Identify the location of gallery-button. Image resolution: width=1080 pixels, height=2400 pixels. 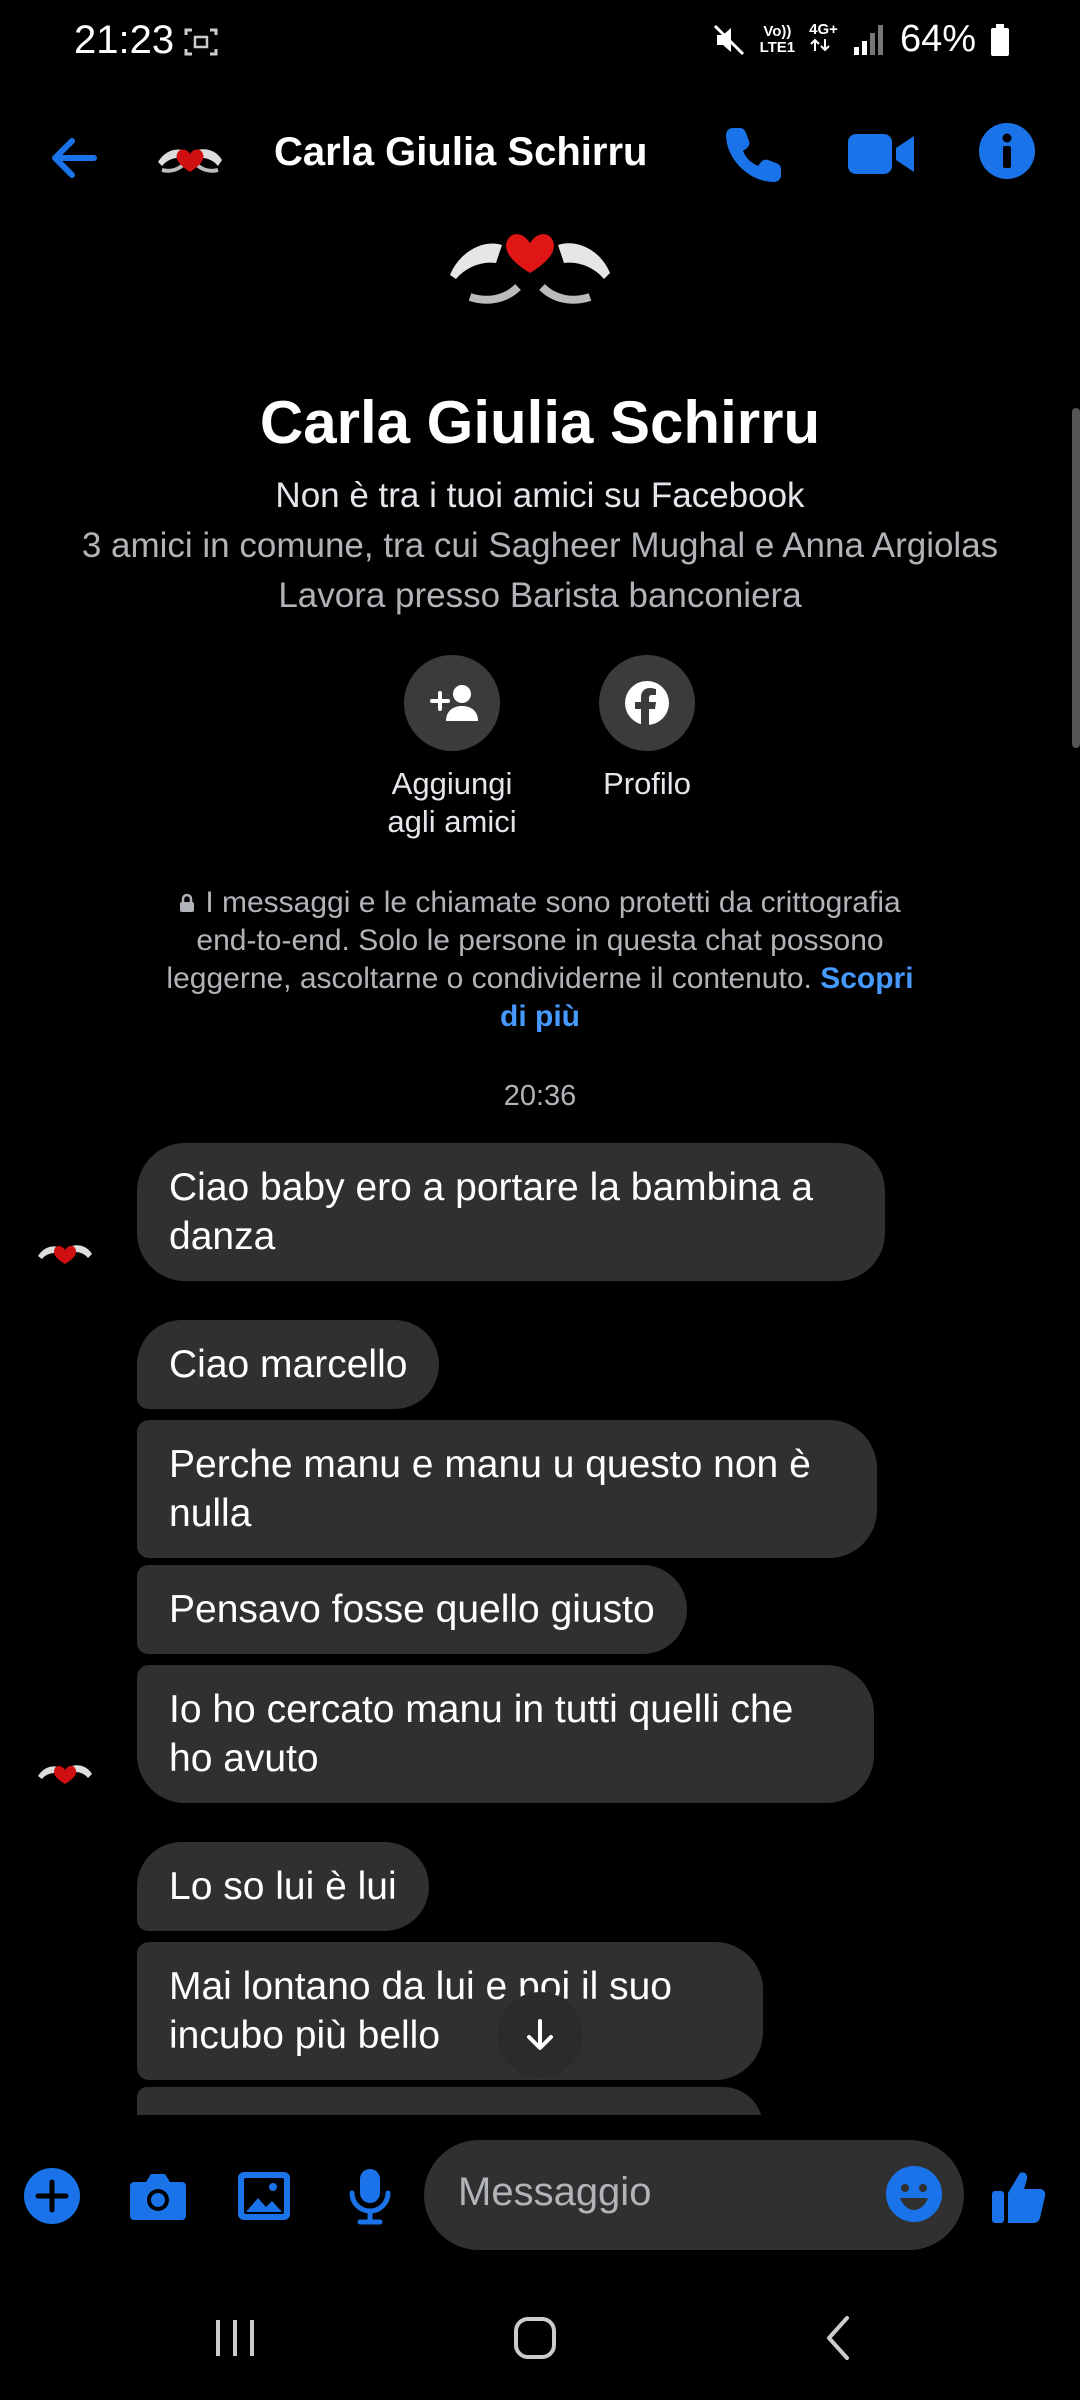
(264, 2196).